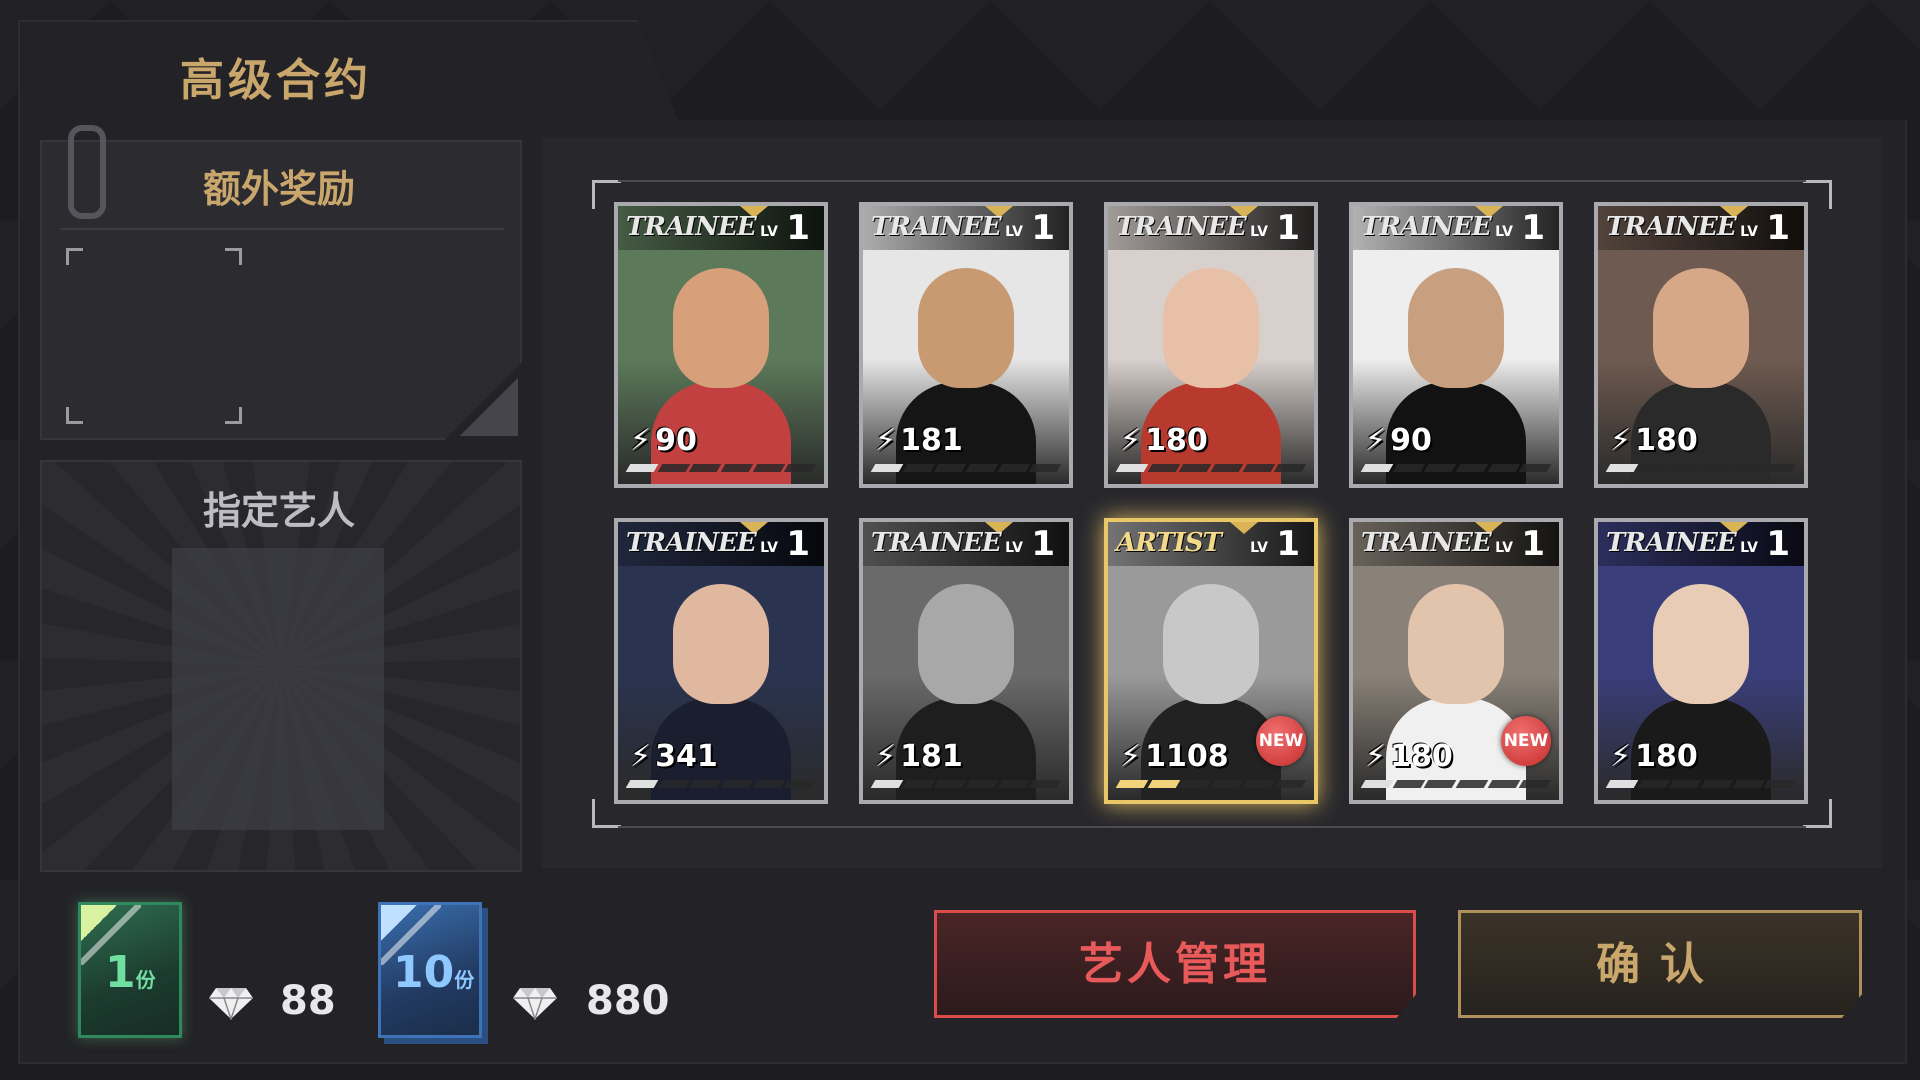  I want to click on new-badge: NEW, so click(1281, 741).